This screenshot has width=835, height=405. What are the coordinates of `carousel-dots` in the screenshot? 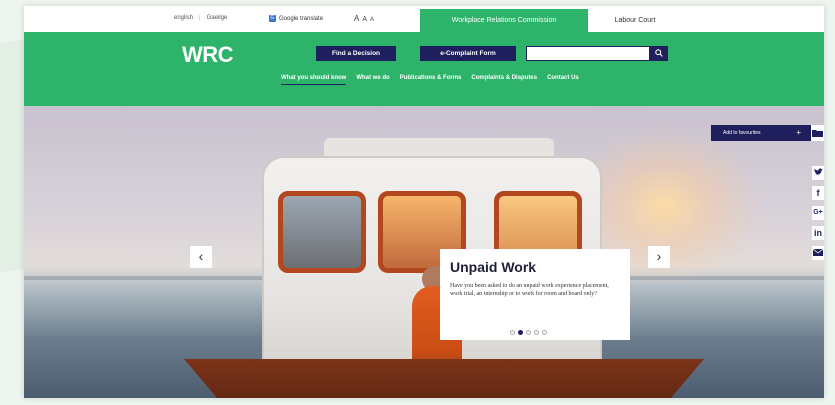 It's located at (528, 332).